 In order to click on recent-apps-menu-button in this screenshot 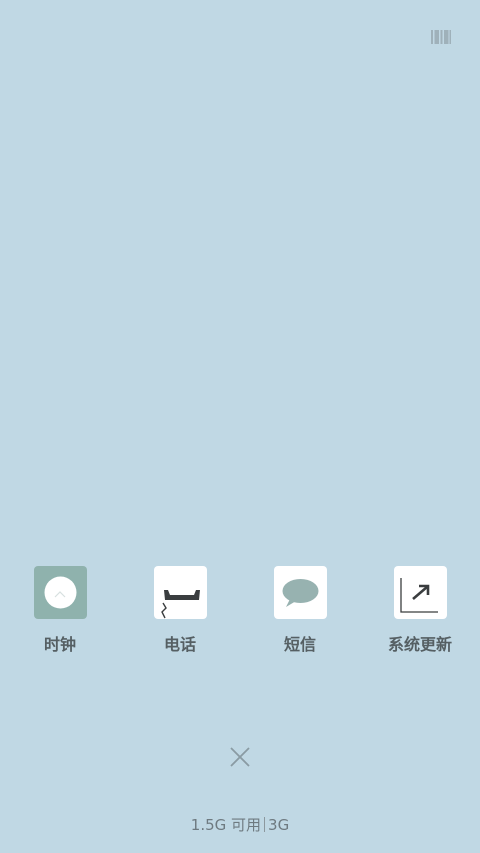, I will do `click(441, 38)`.